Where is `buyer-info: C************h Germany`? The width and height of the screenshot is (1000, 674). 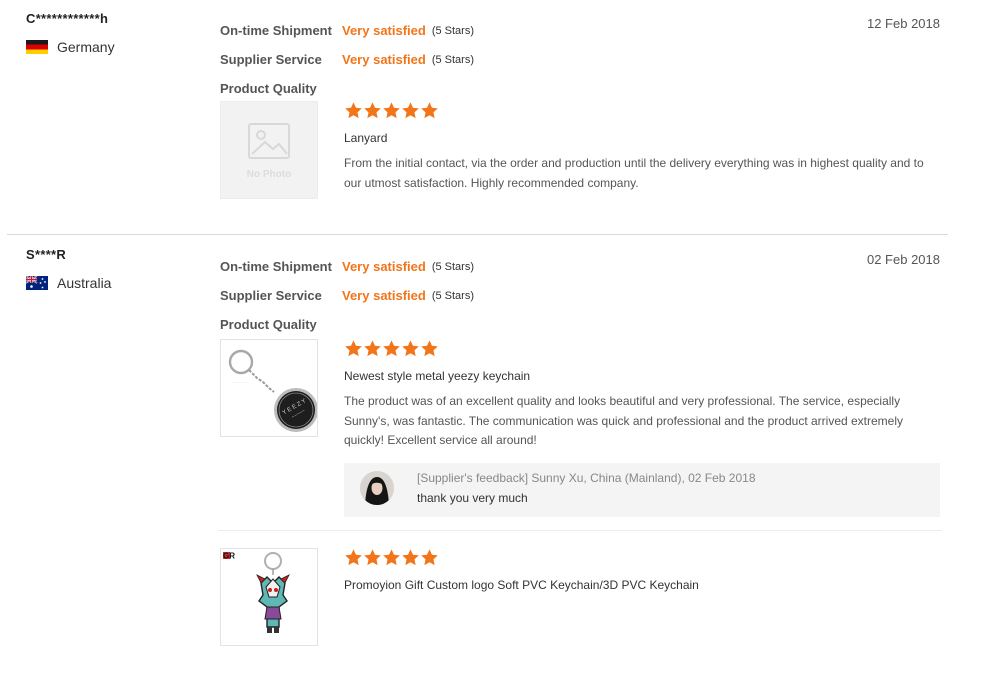
buyer-info: C************h Germany is located at coordinates (116, 33).